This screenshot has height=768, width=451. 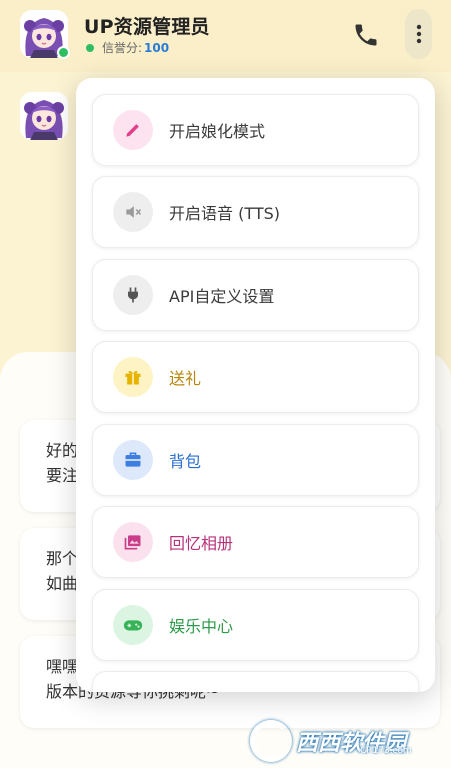 I want to click on briefcase-icon, so click(x=133, y=460).